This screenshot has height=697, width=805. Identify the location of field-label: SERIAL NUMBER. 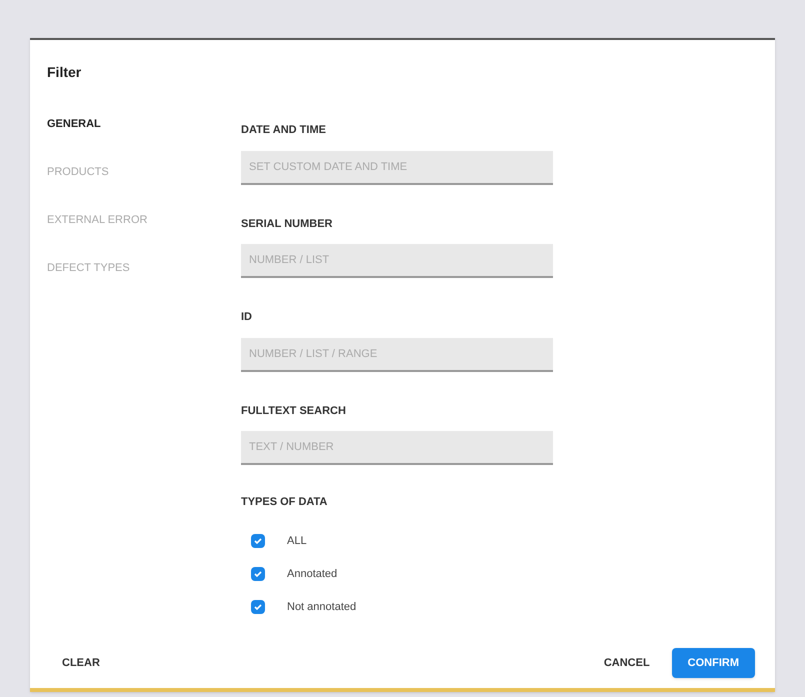
(287, 224).